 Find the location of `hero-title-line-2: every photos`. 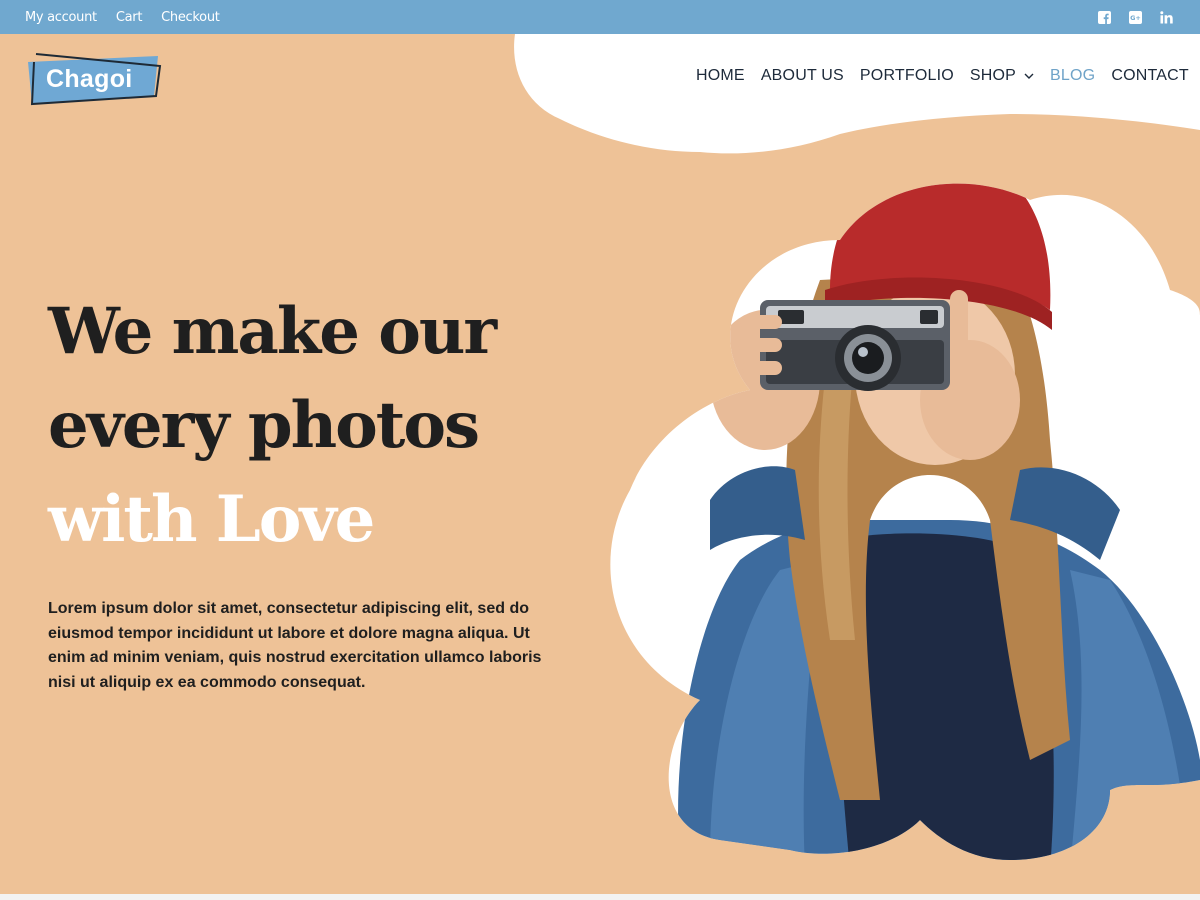

hero-title-line-2: every photos is located at coordinates (264, 425).